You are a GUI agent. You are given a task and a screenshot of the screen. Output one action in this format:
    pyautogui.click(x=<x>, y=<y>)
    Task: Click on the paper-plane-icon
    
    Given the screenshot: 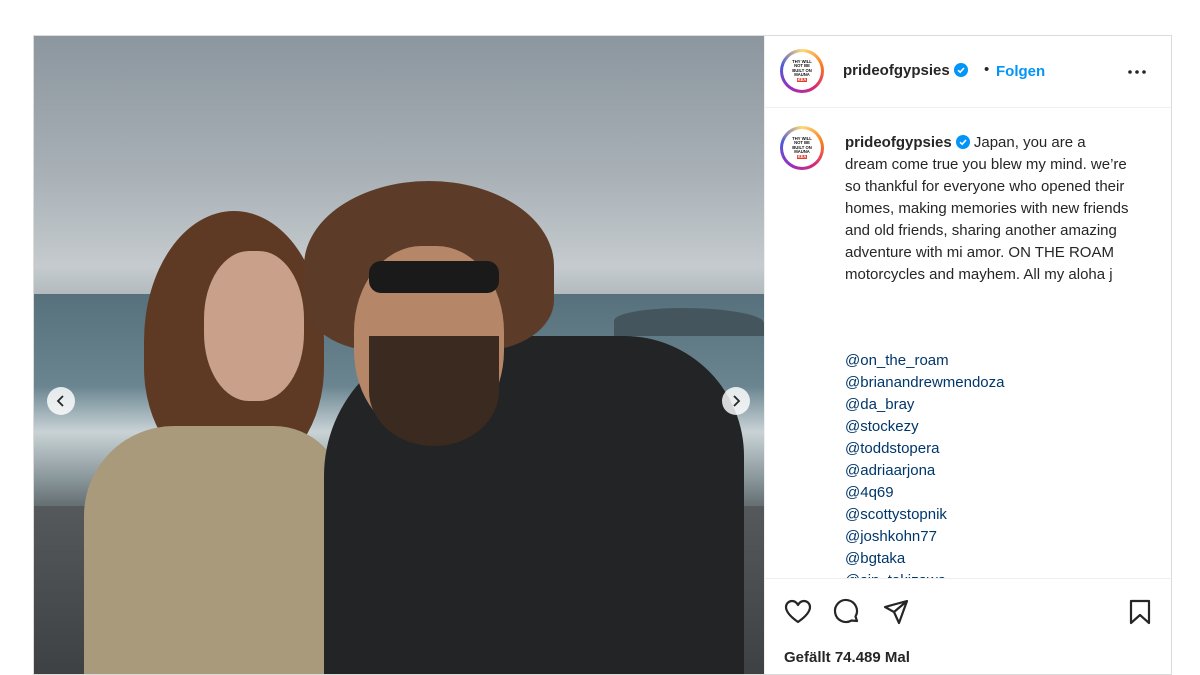 What is the action you would take?
    pyautogui.click(x=896, y=612)
    